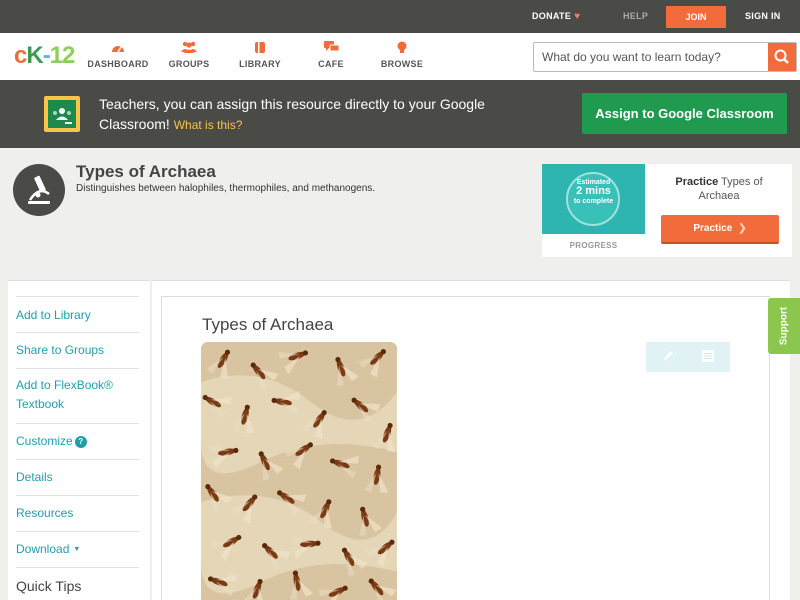 Image resolution: width=800 pixels, height=600 pixels. I want to click on heart-icon: ♥, so click(577, 16).